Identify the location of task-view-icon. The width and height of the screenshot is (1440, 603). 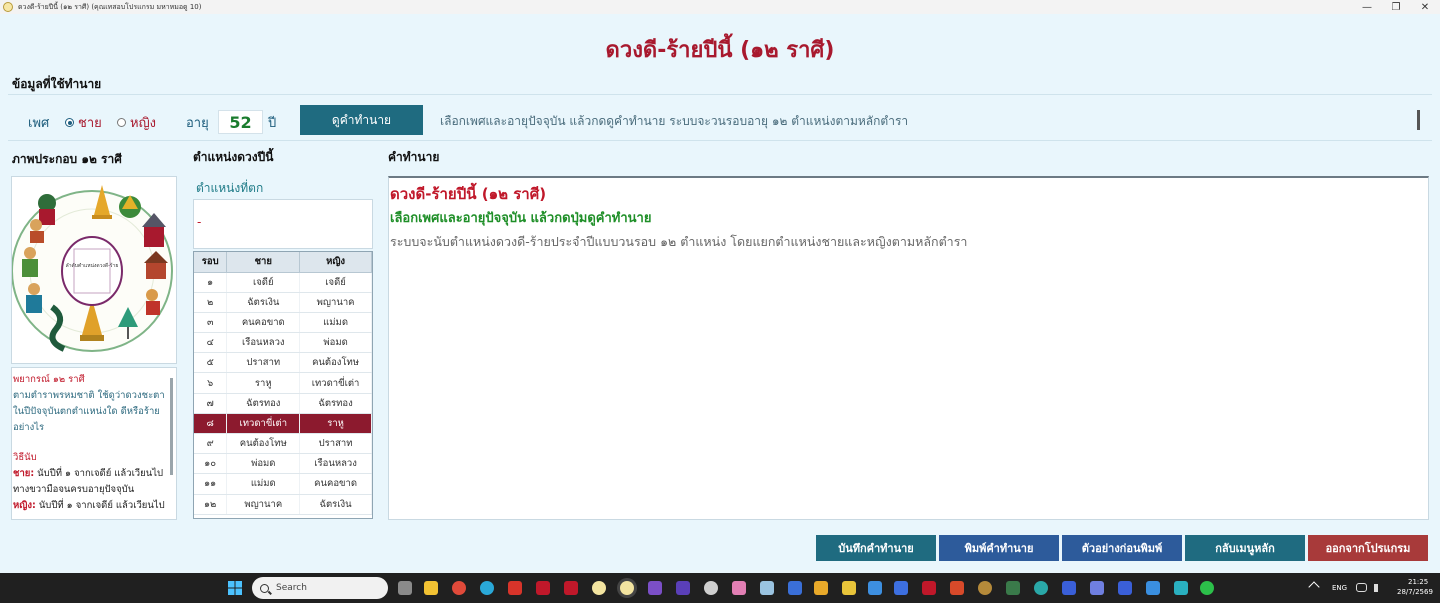
(405, 588).